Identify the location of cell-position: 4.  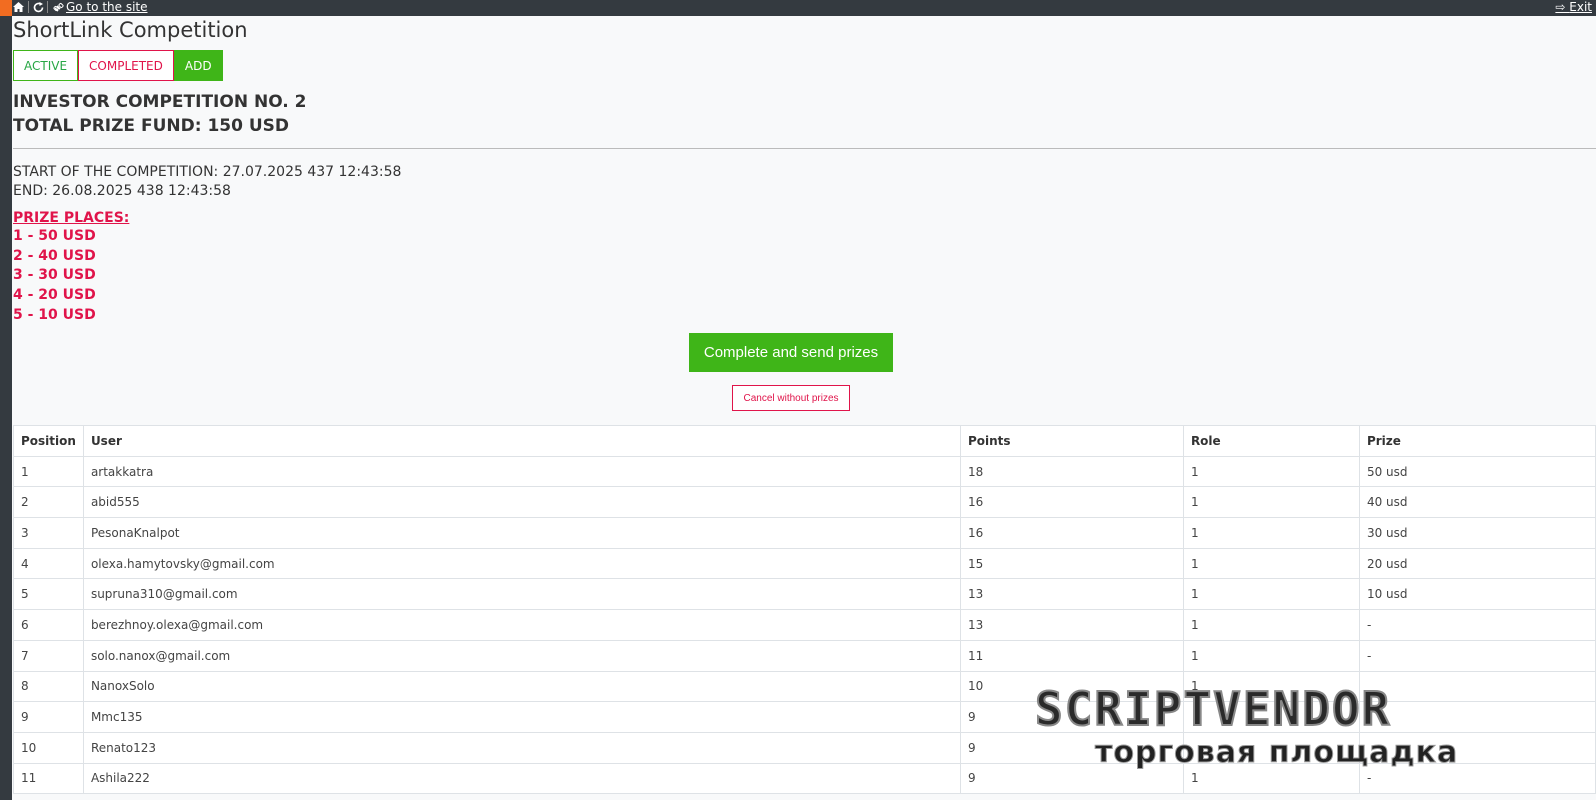
(48, 563).